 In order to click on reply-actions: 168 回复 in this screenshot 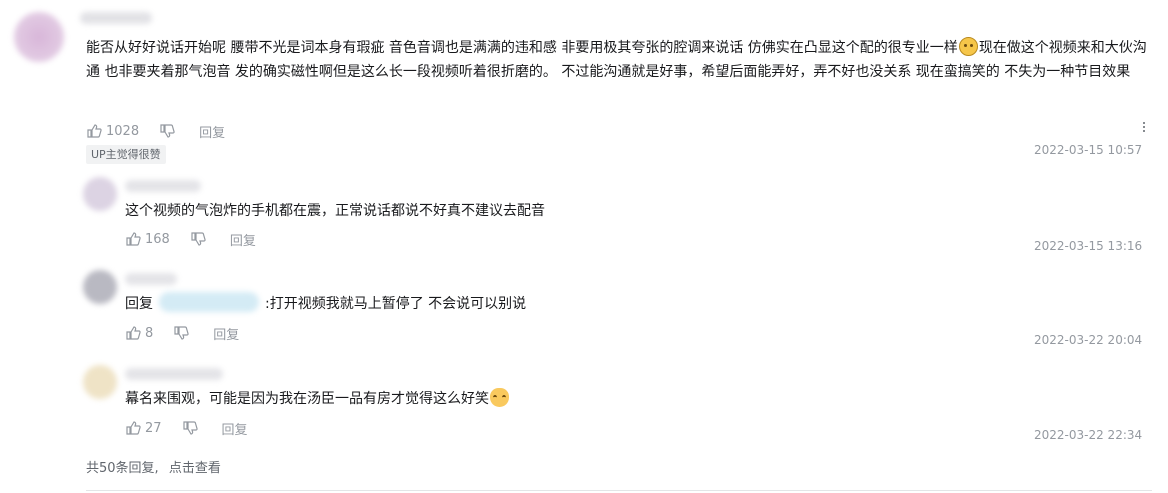, I will do `click(200, 239)`.